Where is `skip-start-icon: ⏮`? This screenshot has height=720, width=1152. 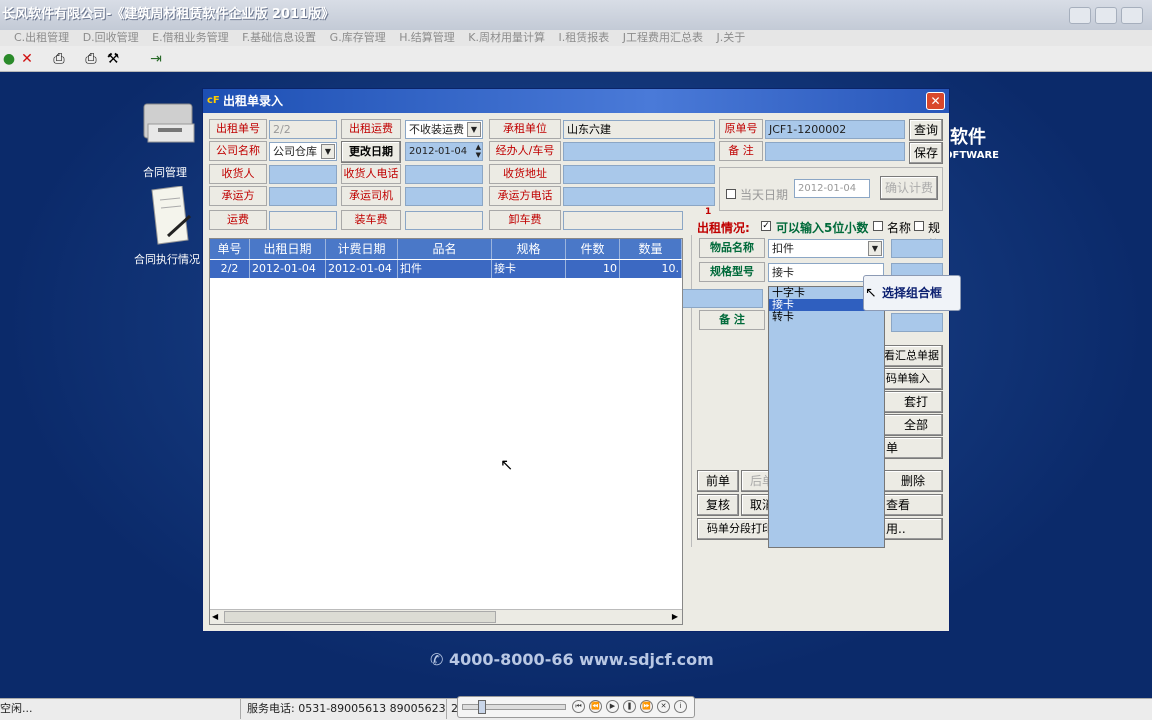 skip-start-icon: ⏮ is located at coordinates (578, 706).